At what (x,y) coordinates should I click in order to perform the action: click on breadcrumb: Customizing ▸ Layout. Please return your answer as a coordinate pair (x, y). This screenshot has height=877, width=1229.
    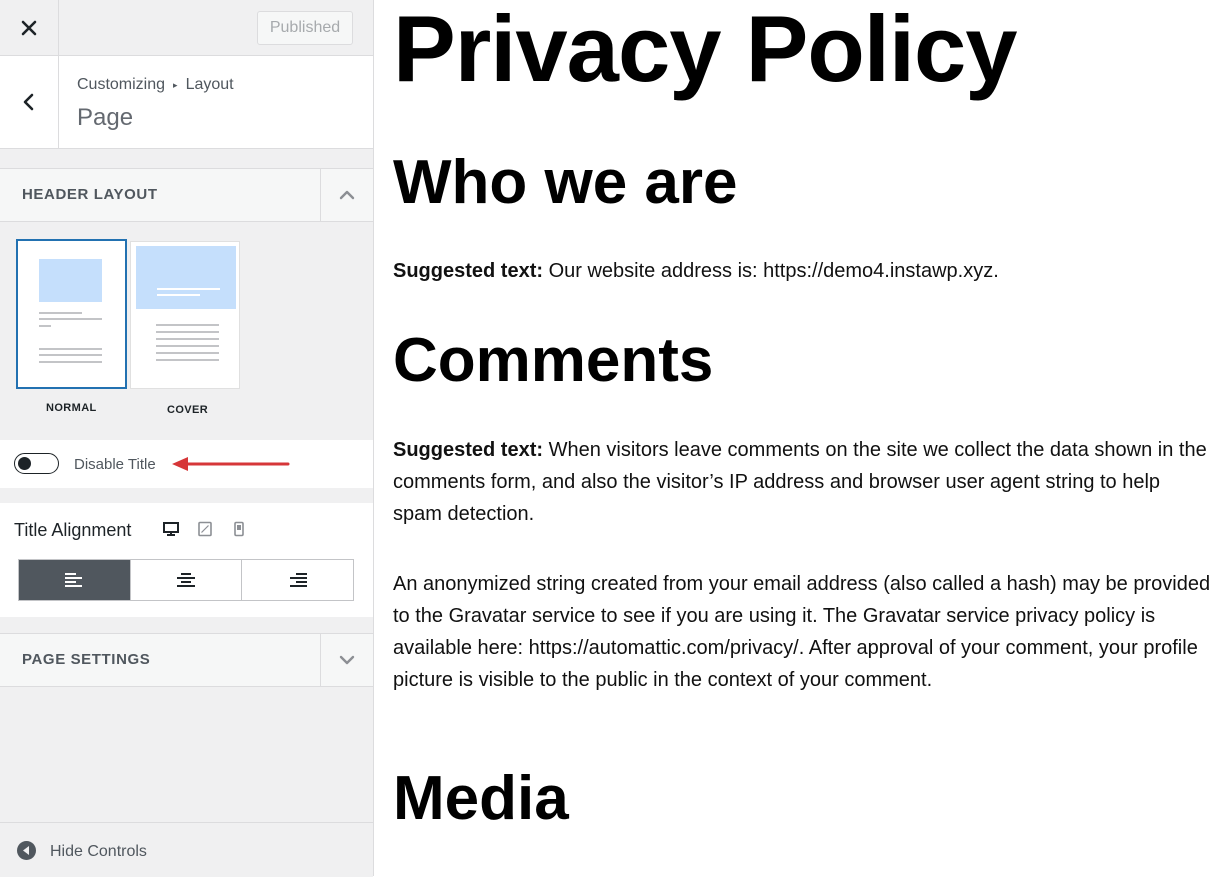
    Looking at the image, I should click on (155, 85).